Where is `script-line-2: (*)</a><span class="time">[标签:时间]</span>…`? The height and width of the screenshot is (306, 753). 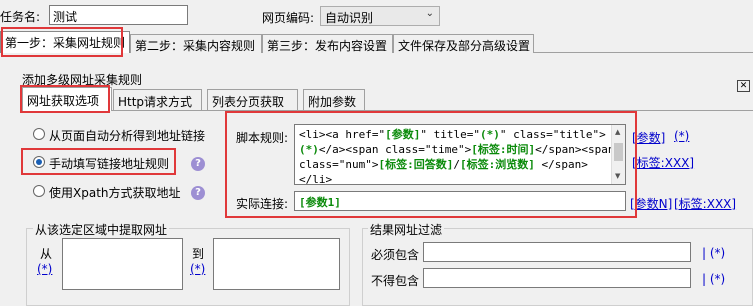 script-line-2: (*)</a><span class="time">[标签:时间]</span>… is located at coordinates (457, 149).